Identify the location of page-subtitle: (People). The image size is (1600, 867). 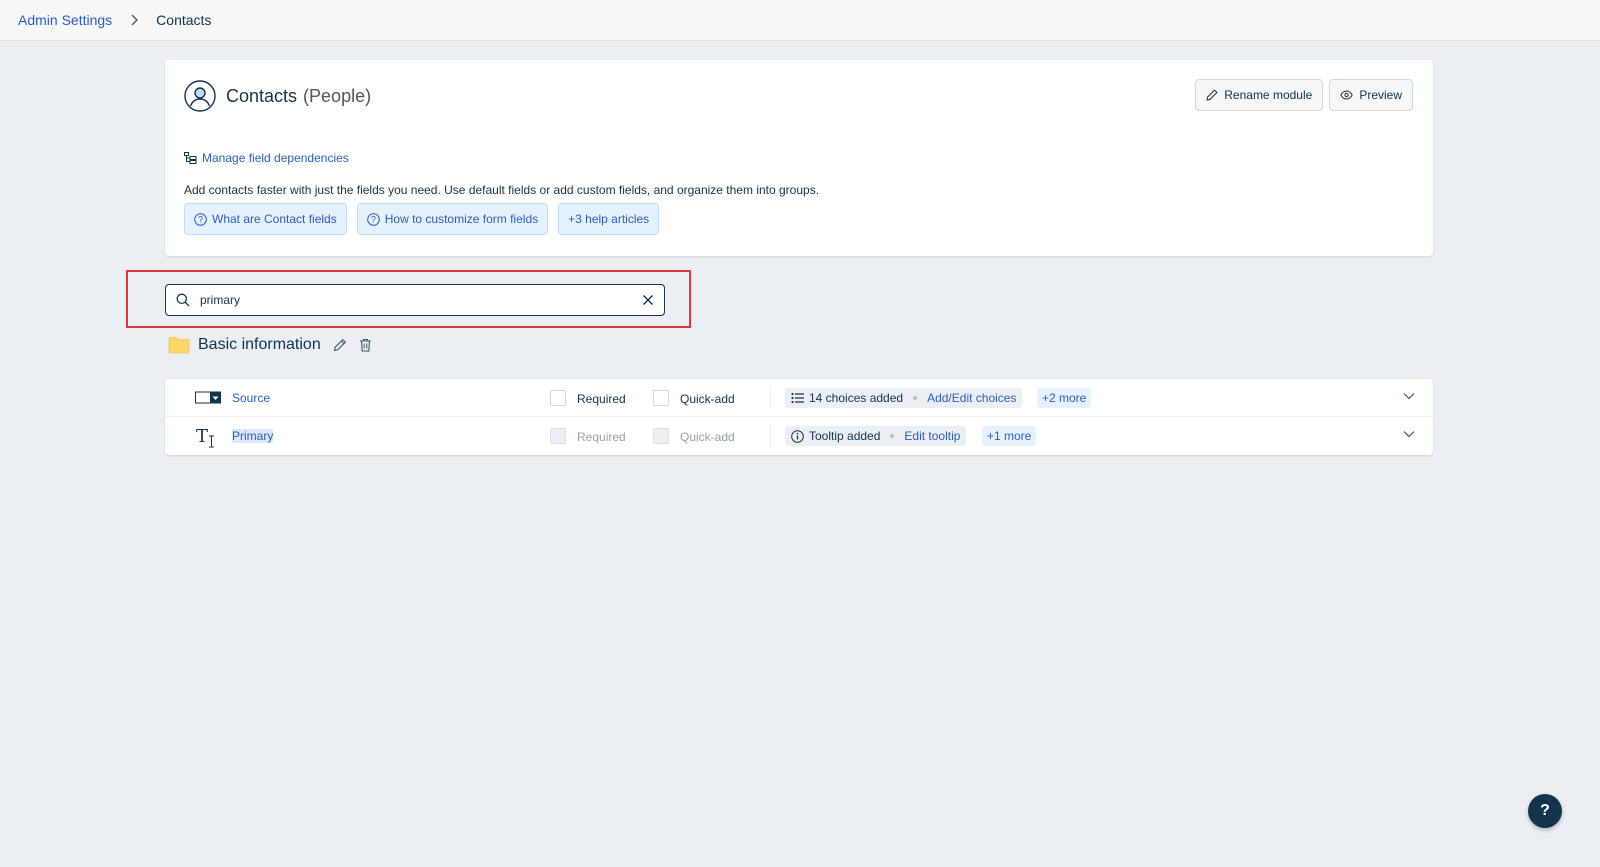
(337, 95).